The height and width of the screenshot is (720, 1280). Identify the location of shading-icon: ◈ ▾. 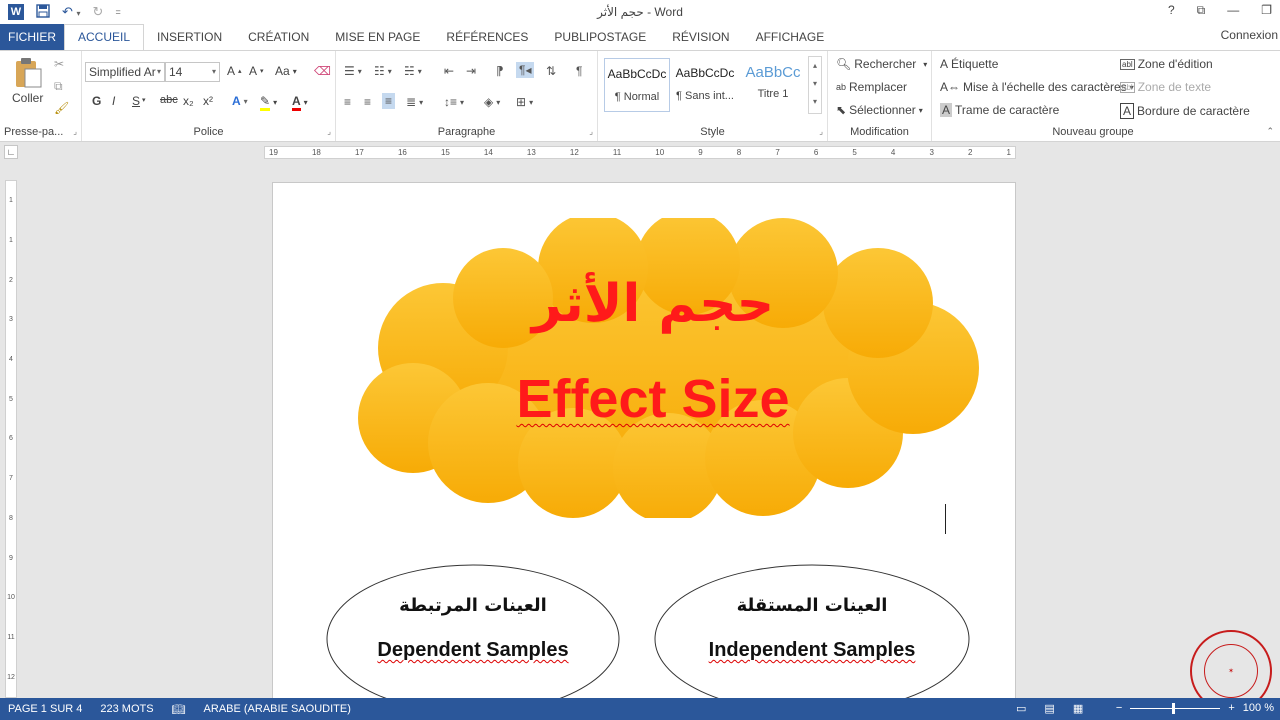
(492, 102).